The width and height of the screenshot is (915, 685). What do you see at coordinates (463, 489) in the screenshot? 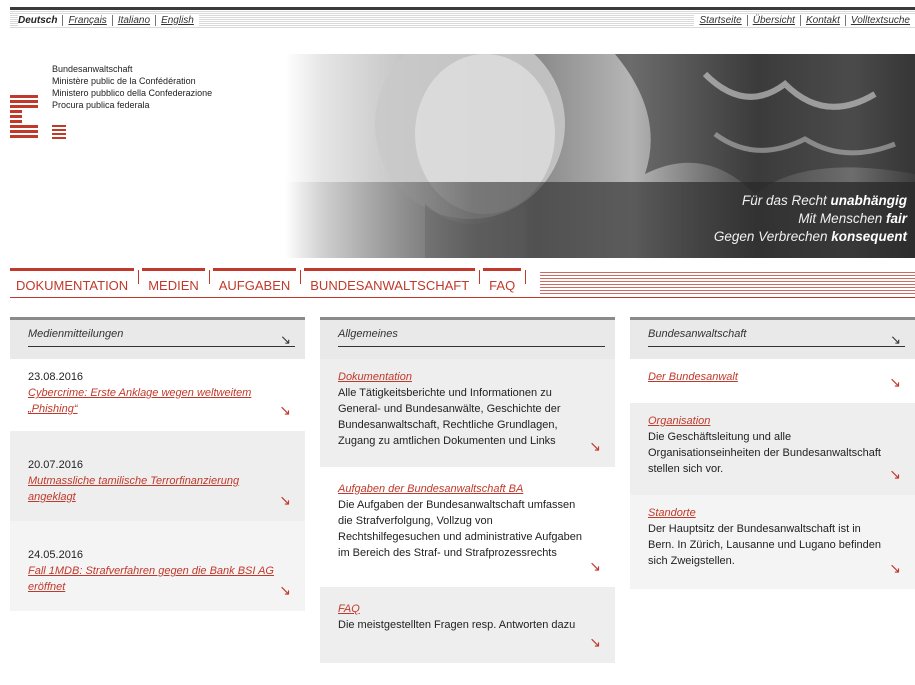
I see `item-link: Aufgaben der Bundesanwaltschaft BA` at bounding box center [463, 489].